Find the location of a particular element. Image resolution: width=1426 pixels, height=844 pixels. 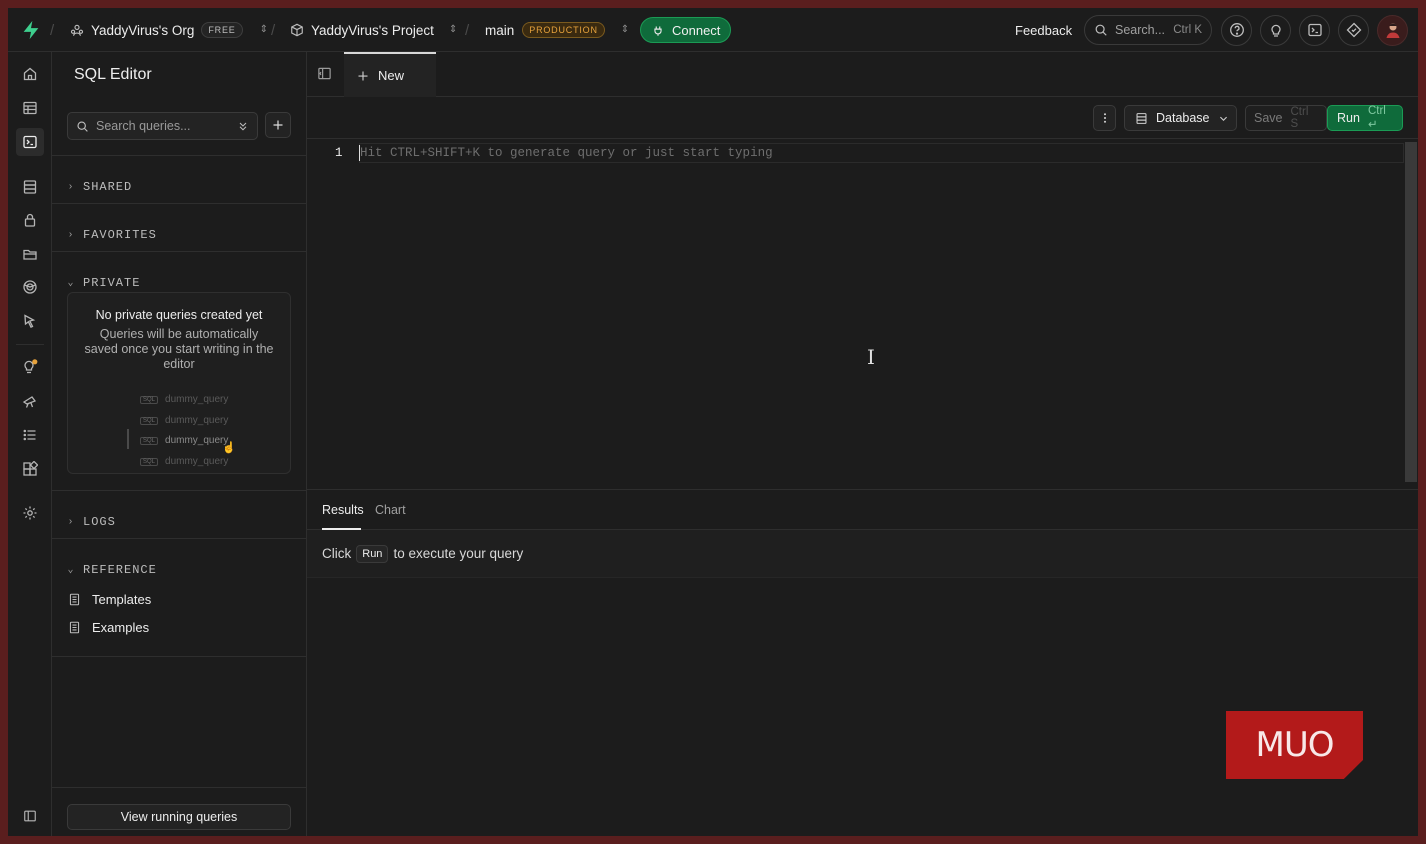

branch-switcher: main PRODUCTION ⇕ is located at coordinates (557, 30).